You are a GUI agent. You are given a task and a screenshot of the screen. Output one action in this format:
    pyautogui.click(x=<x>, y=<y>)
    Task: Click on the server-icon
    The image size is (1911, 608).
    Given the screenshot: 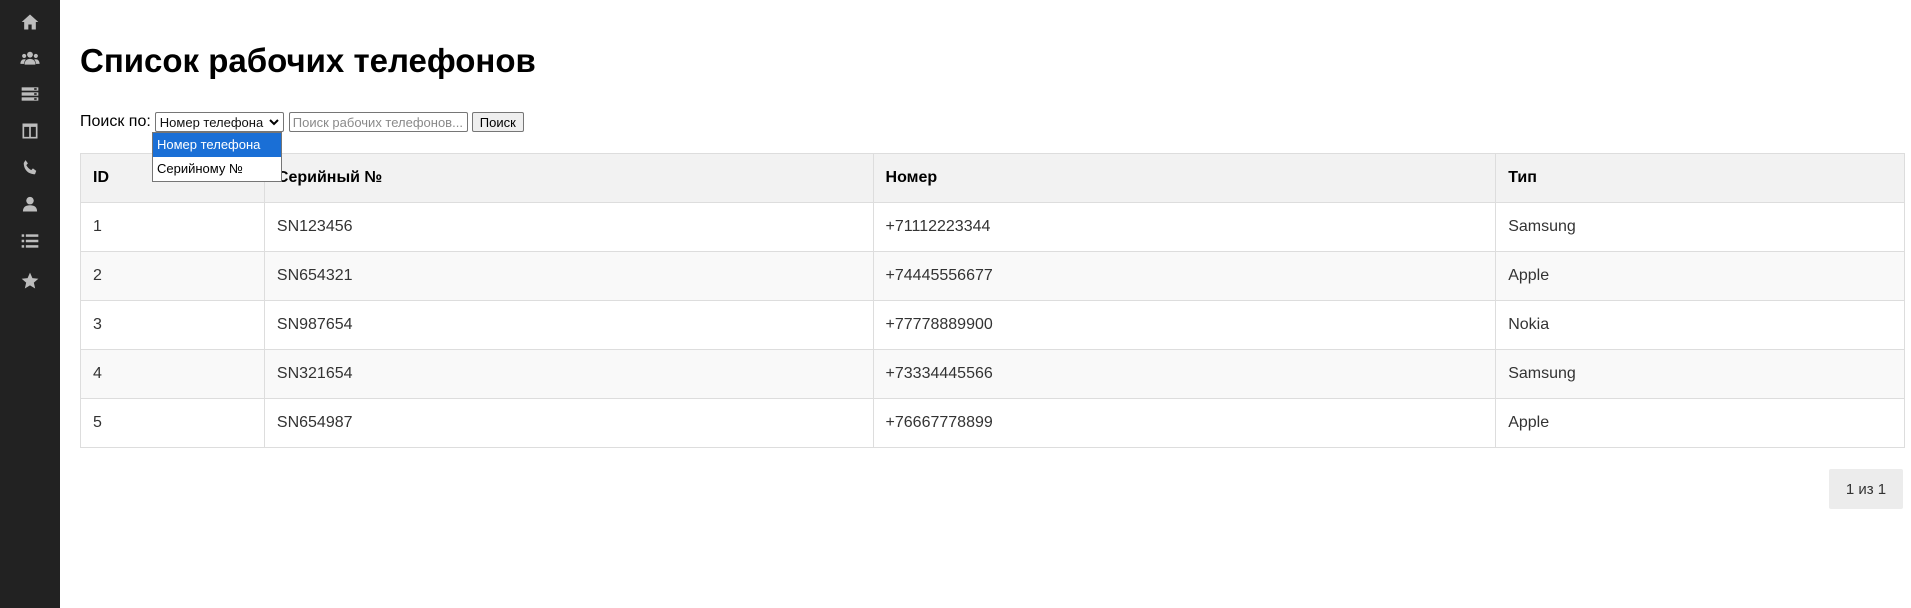 What is the action you would take?
    pyautogui.click(x=30, y=94)
    